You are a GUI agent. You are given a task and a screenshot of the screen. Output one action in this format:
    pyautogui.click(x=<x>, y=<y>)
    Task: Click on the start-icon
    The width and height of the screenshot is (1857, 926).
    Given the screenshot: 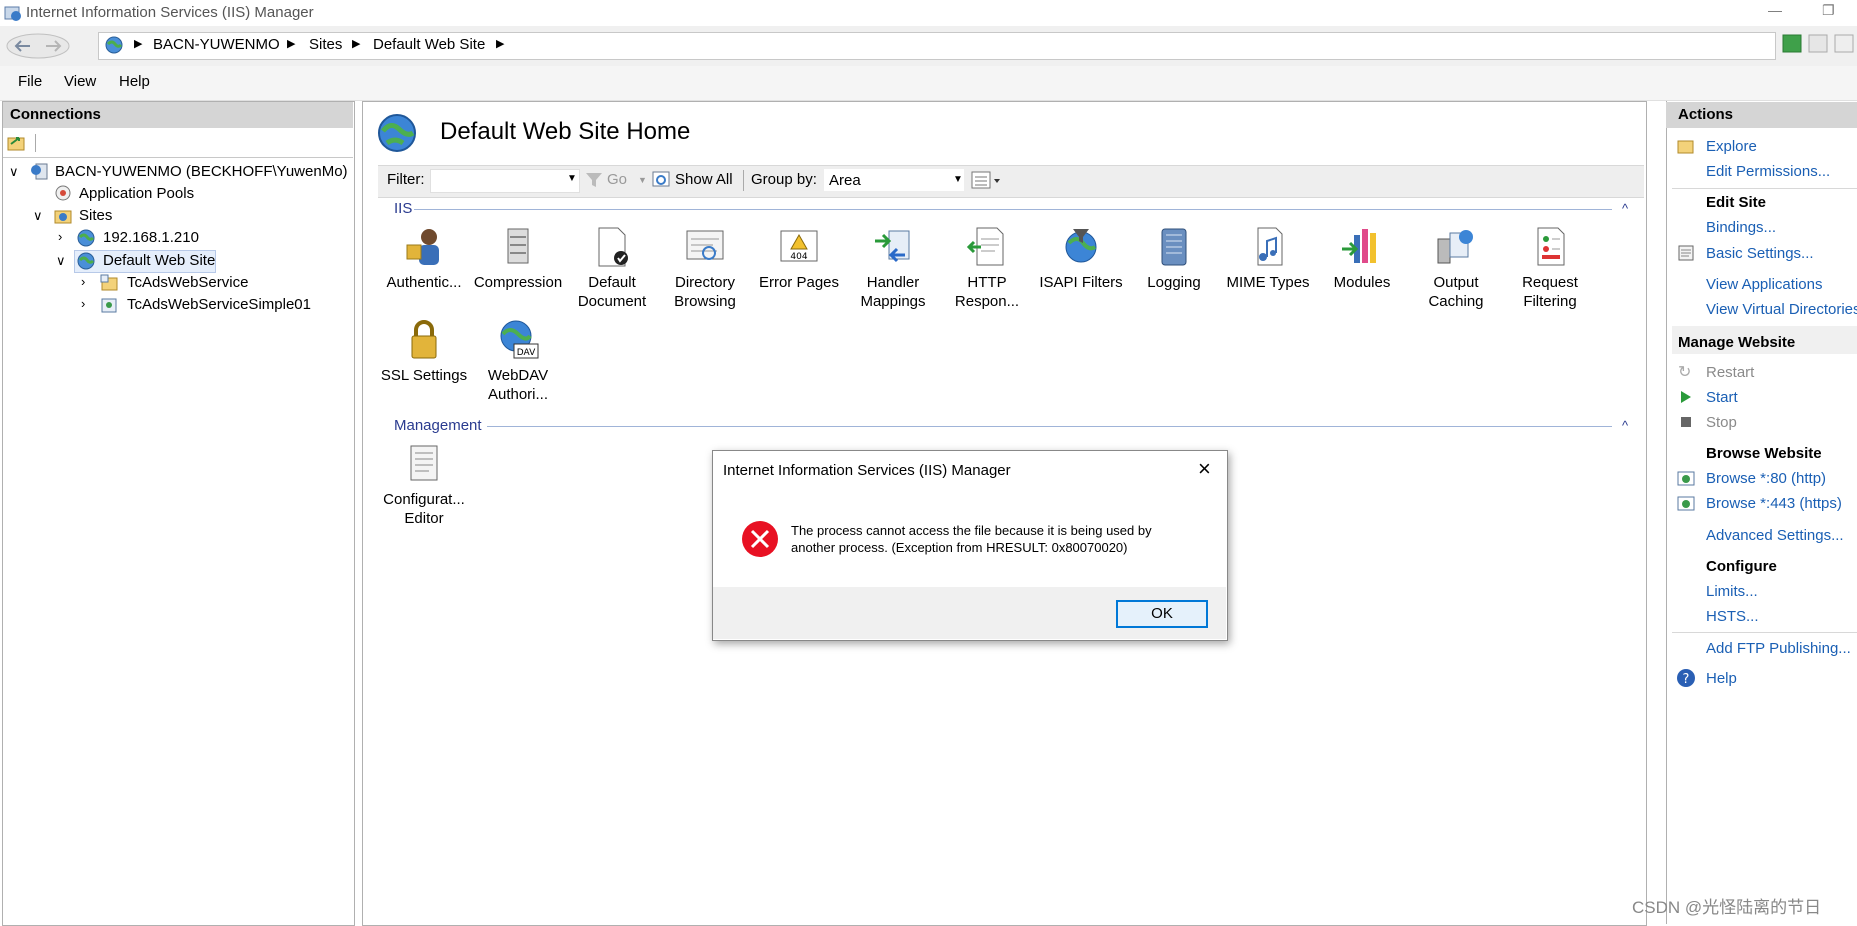 What is the action you would take?
    pyautogui.click(x=1686, y=397)
    